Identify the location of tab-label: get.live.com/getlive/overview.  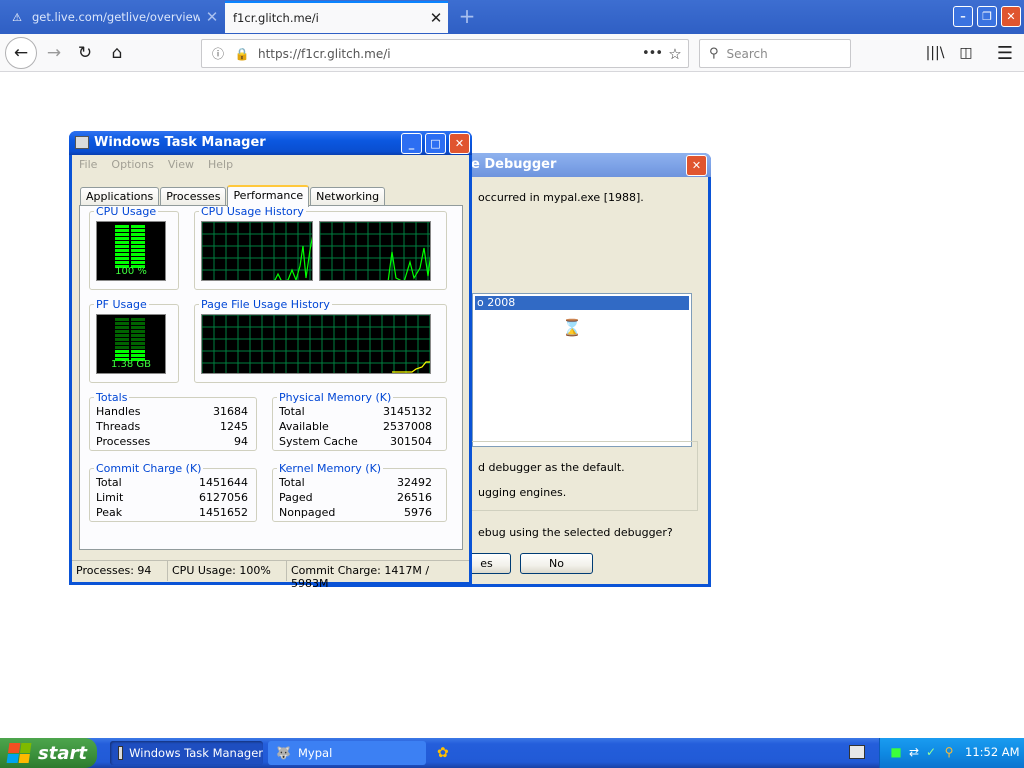
(116, 17).